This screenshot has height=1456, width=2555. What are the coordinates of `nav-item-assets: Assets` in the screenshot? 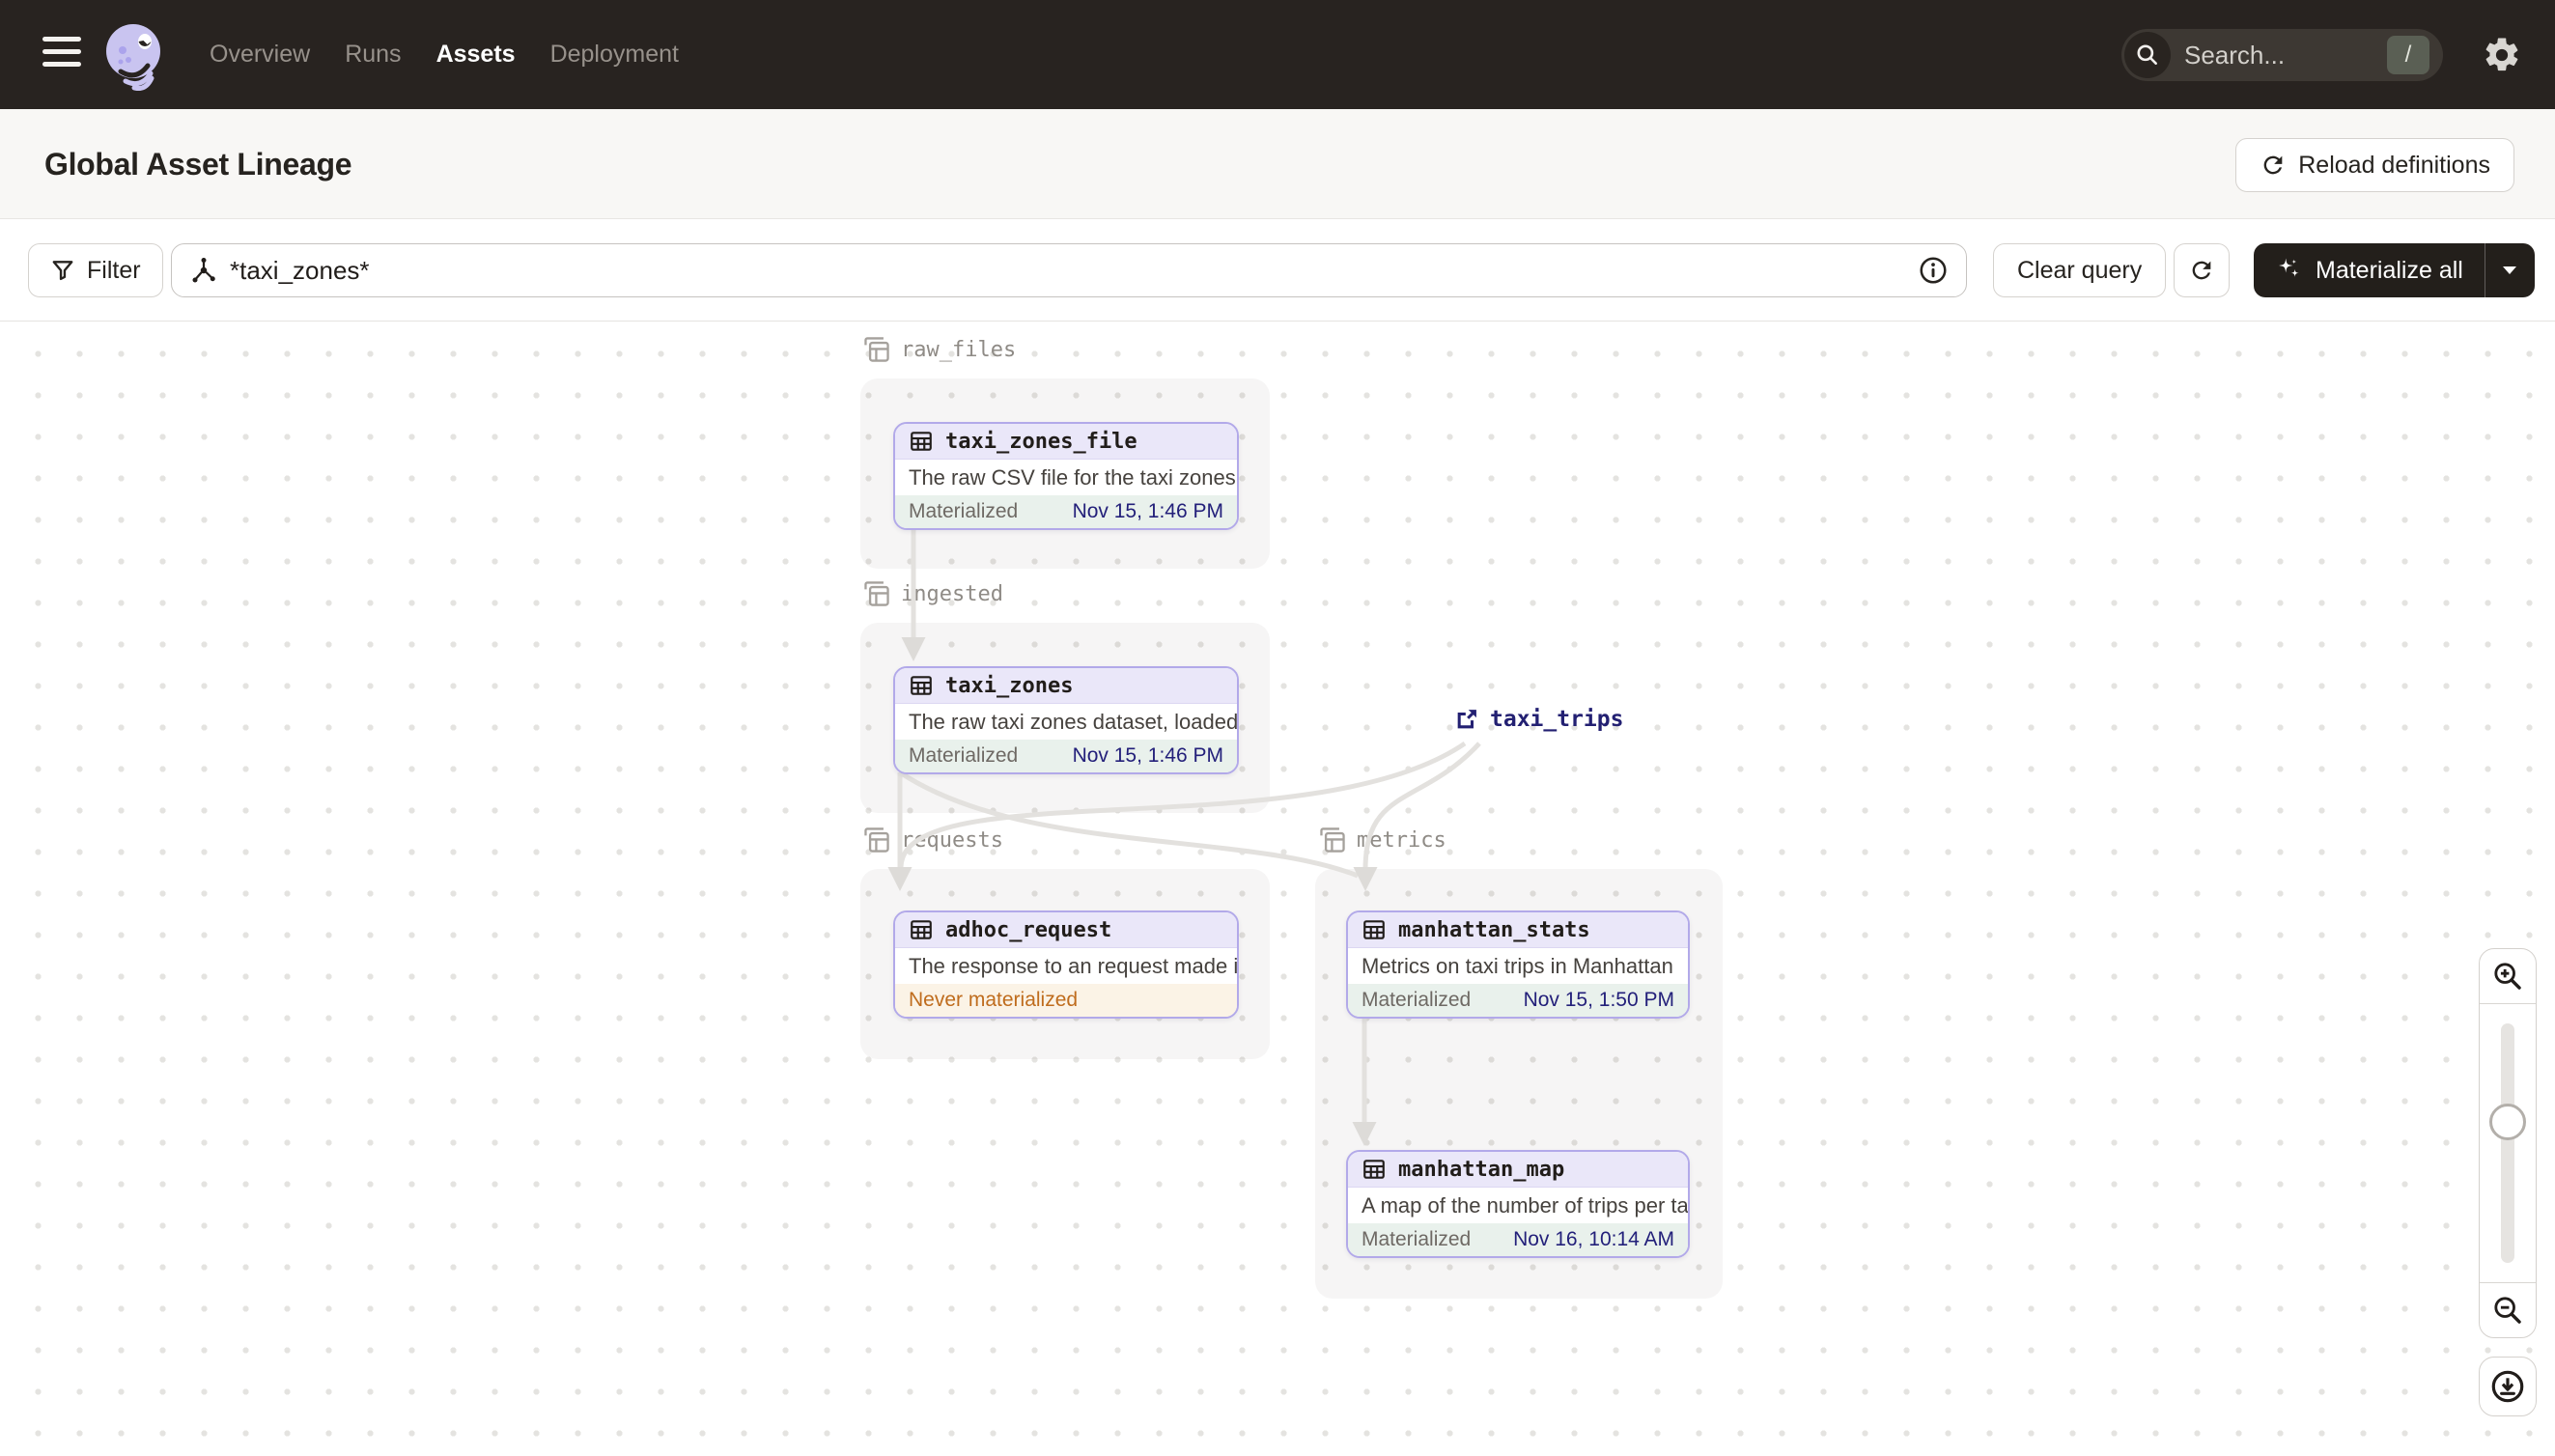 It's located at (476, 55).